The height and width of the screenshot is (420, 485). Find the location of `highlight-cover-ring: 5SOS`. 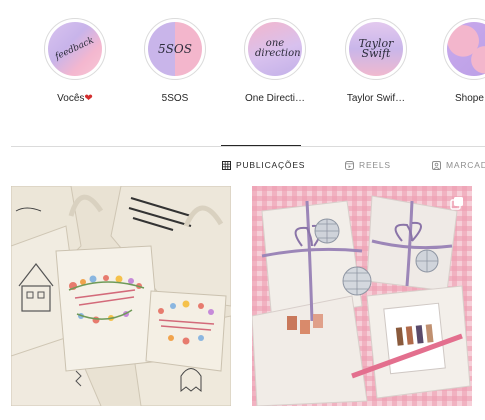

highlight-cover-ring: 5SOS is located at coordinates (175, 49).